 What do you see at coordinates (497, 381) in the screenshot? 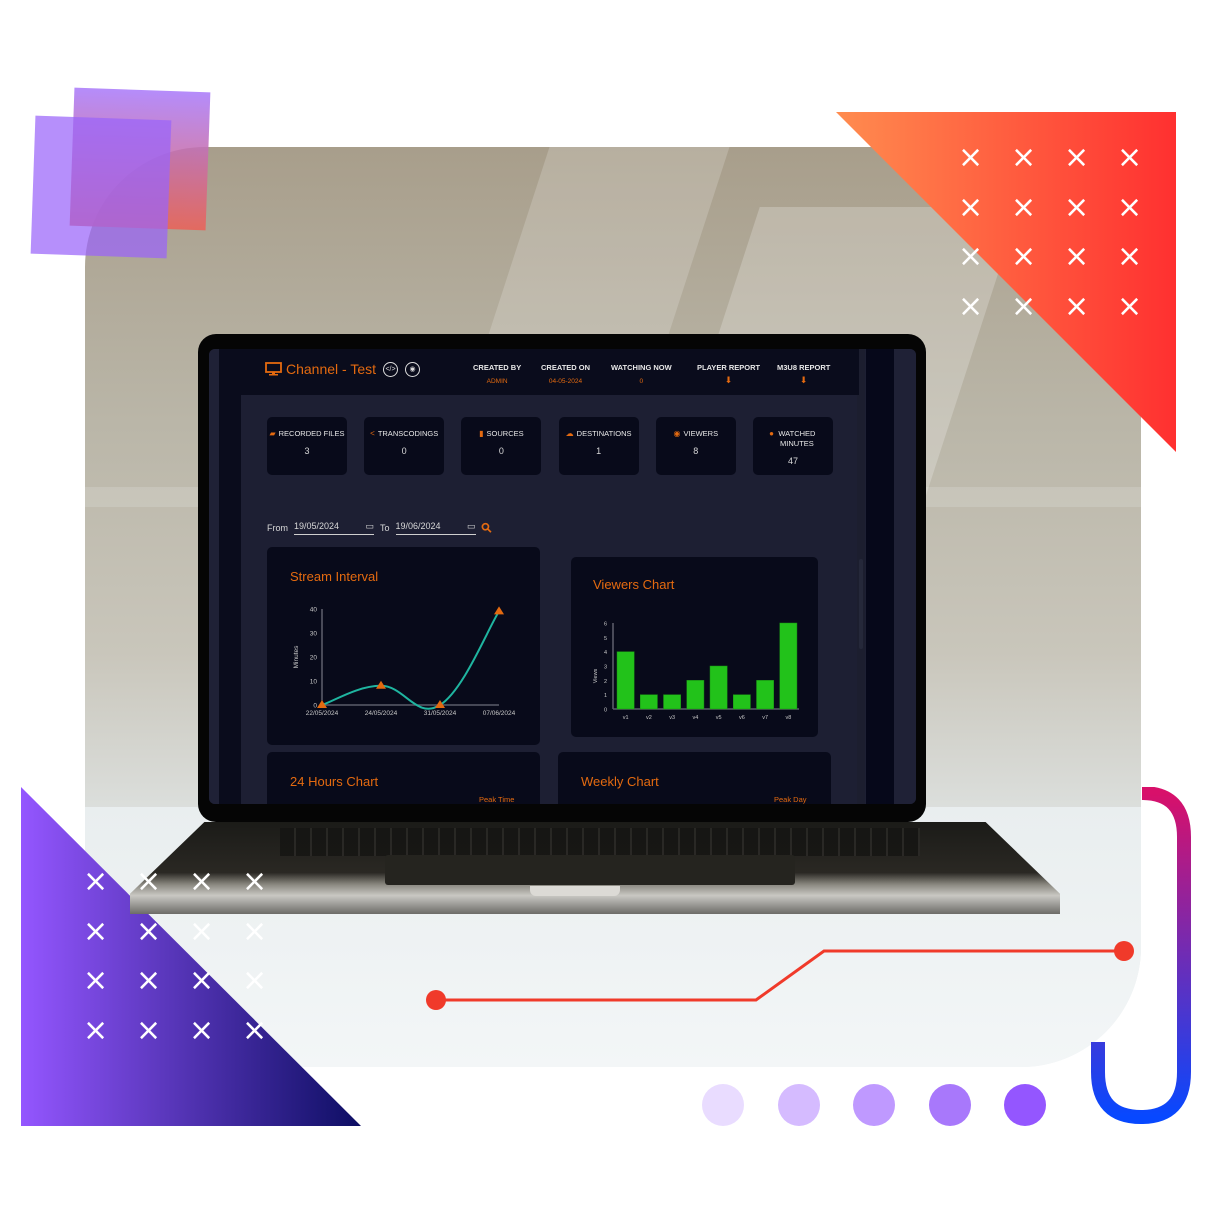
I see `created-by-value: ADMIN` at bounding box center [497, 381].